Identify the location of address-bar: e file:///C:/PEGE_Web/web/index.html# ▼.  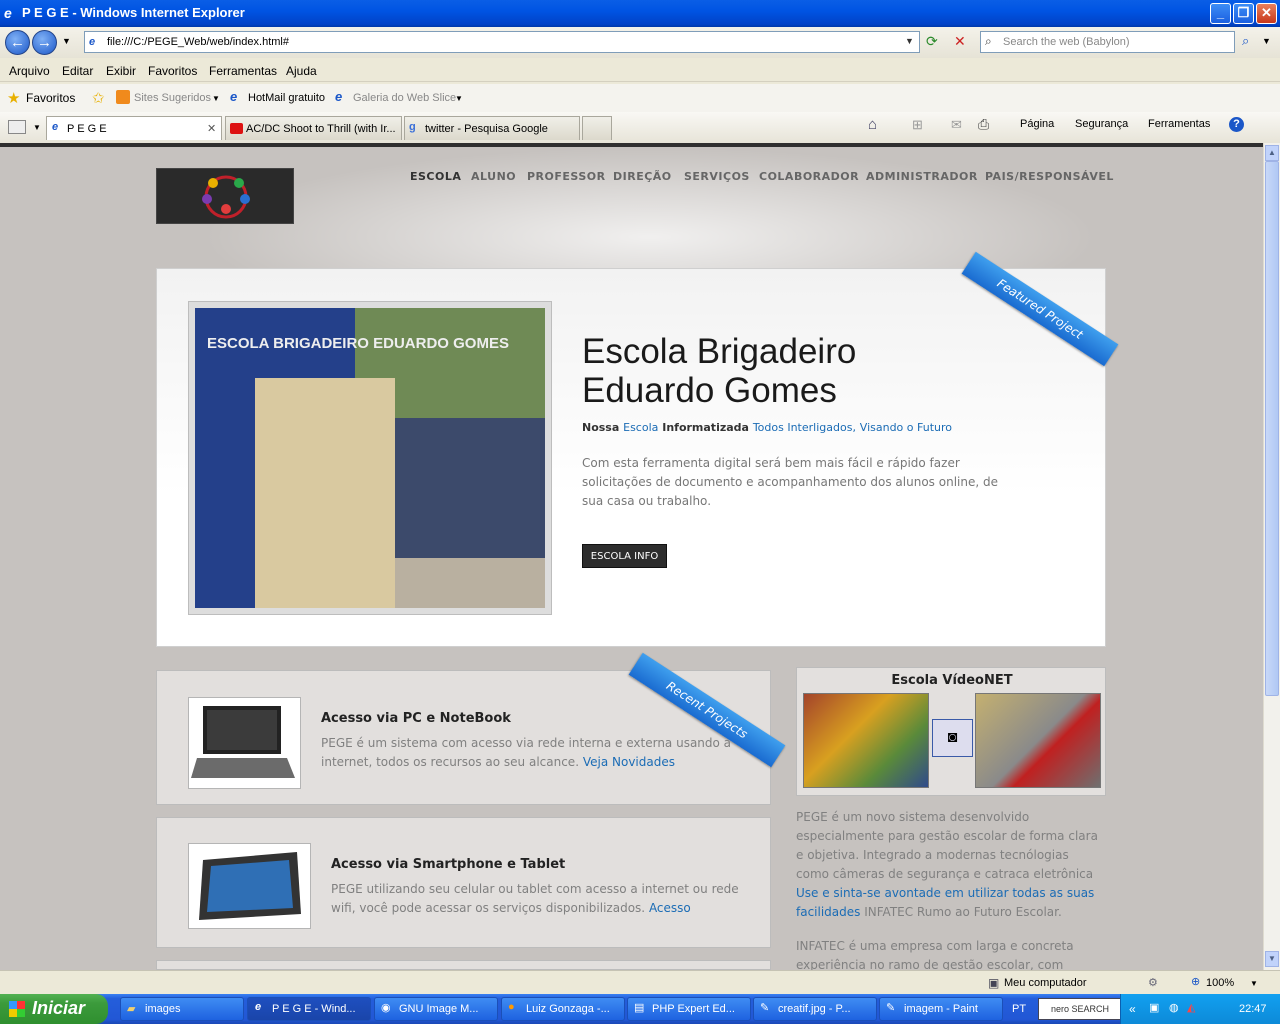
(502, 42).